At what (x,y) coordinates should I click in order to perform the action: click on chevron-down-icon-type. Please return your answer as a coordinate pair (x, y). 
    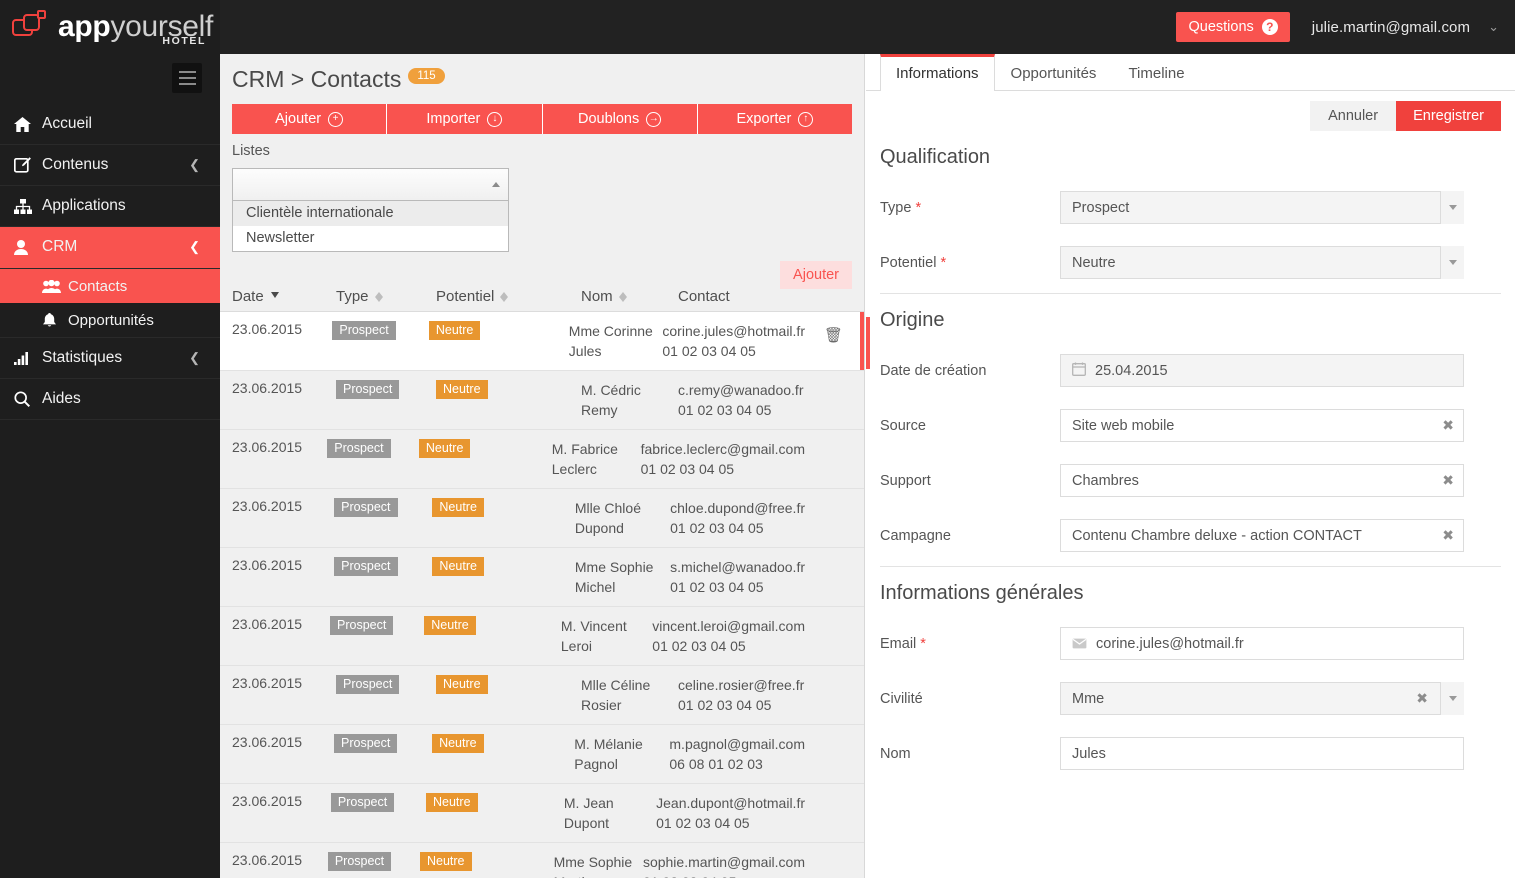
    Looking at the image, I should click on (1452, 207).